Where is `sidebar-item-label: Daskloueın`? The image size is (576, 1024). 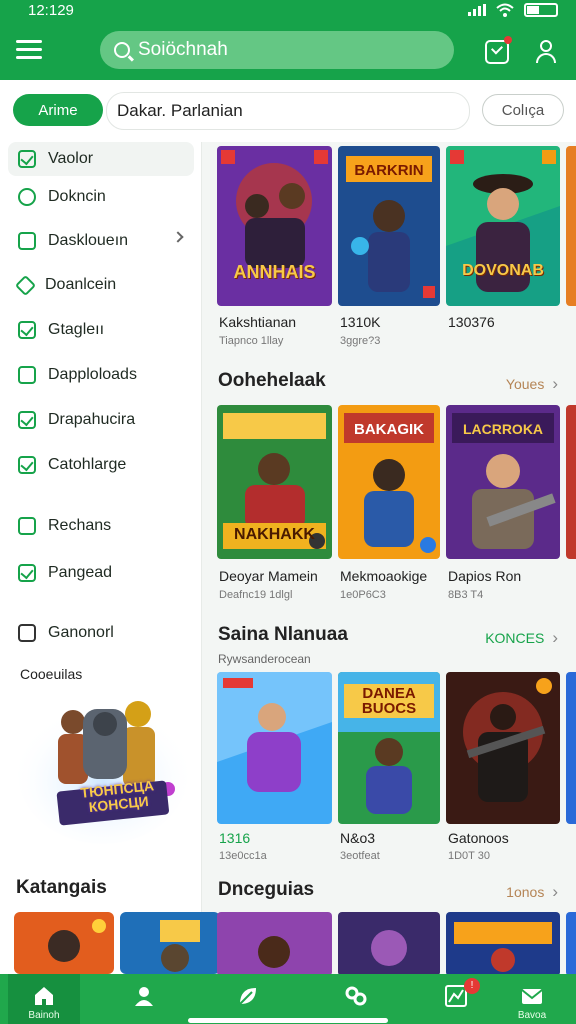 sidebar-item-label: Daskloueın is located at coordinates (88, 240).